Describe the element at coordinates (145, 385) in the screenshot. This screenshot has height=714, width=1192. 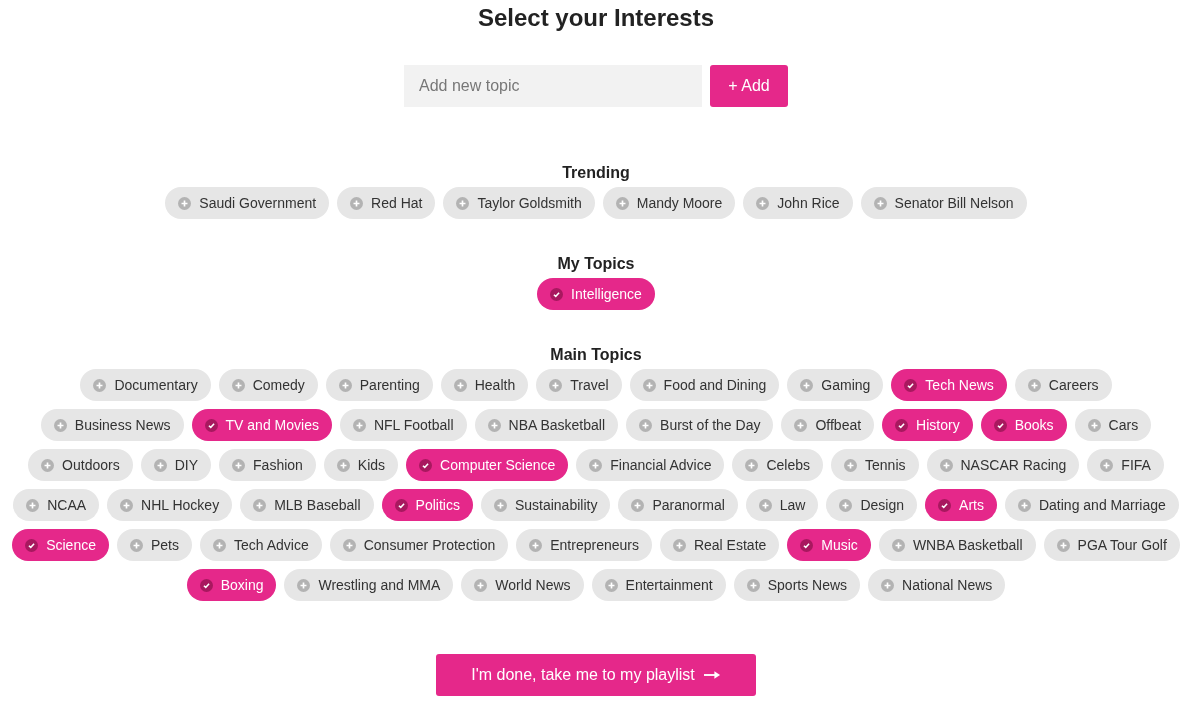
I see `topic-chip: Documentary` at that location.